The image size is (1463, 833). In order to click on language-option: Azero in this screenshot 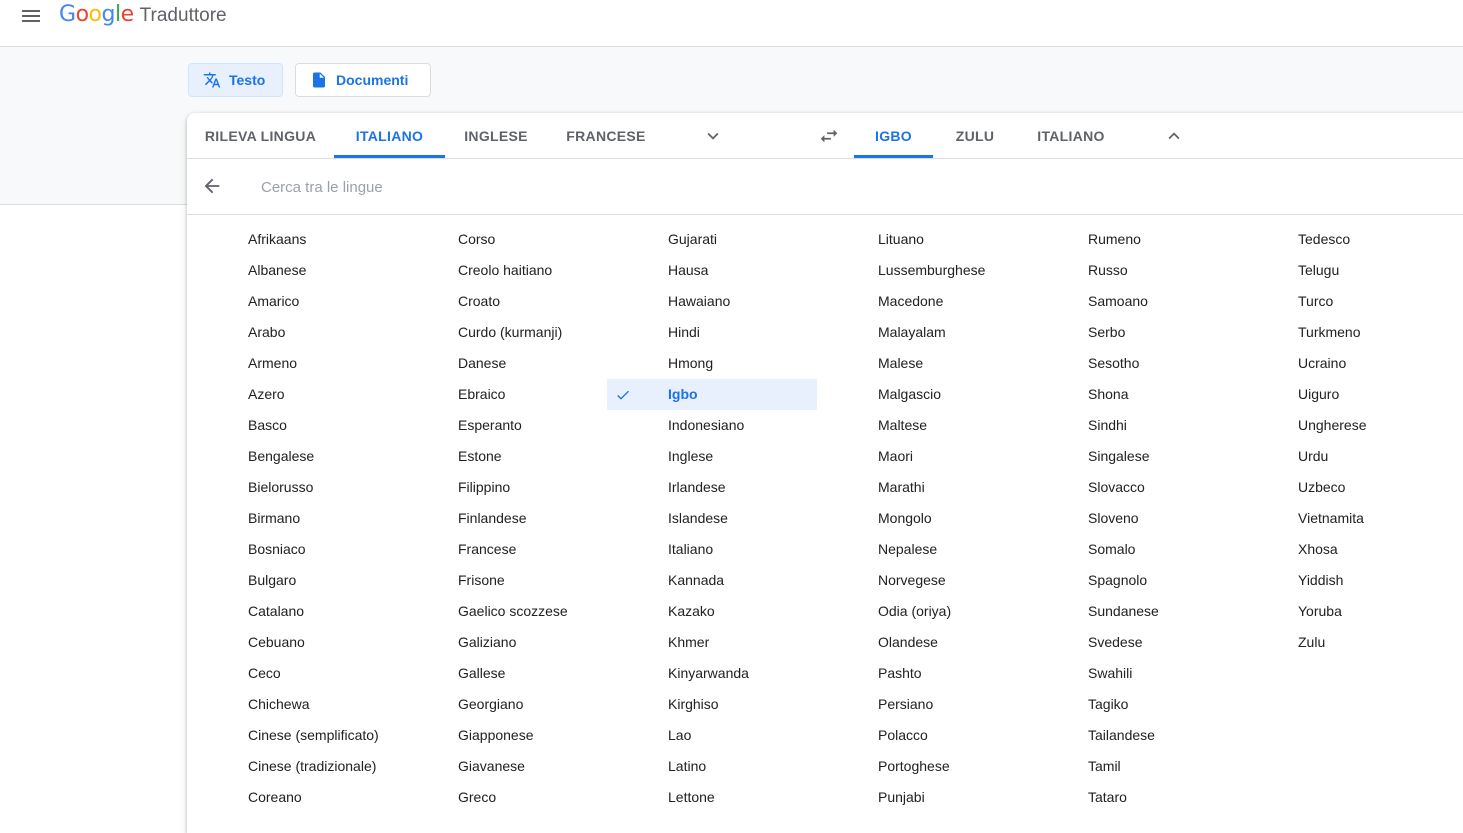, I will do `click(292, 394)`.